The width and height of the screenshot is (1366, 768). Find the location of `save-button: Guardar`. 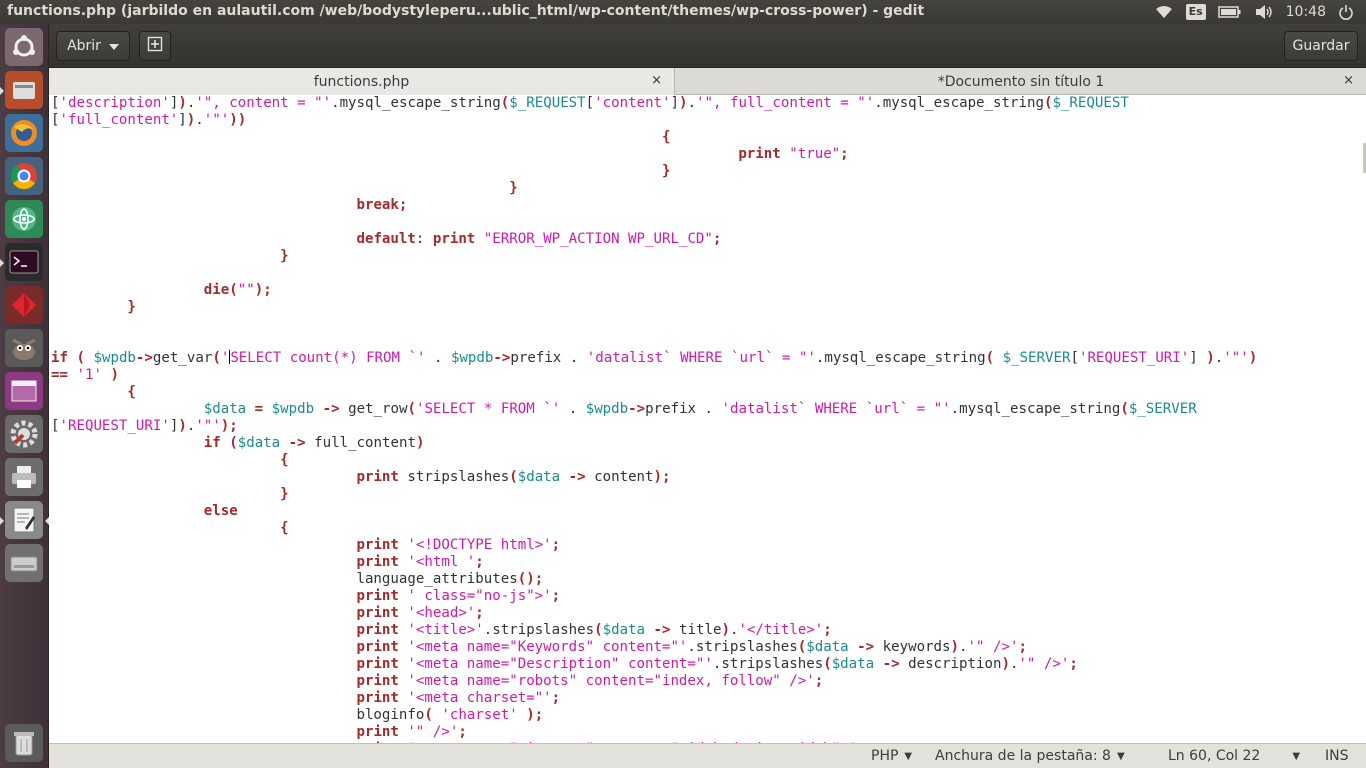

save-button: Guardar is located at coordinates (1321, 46).